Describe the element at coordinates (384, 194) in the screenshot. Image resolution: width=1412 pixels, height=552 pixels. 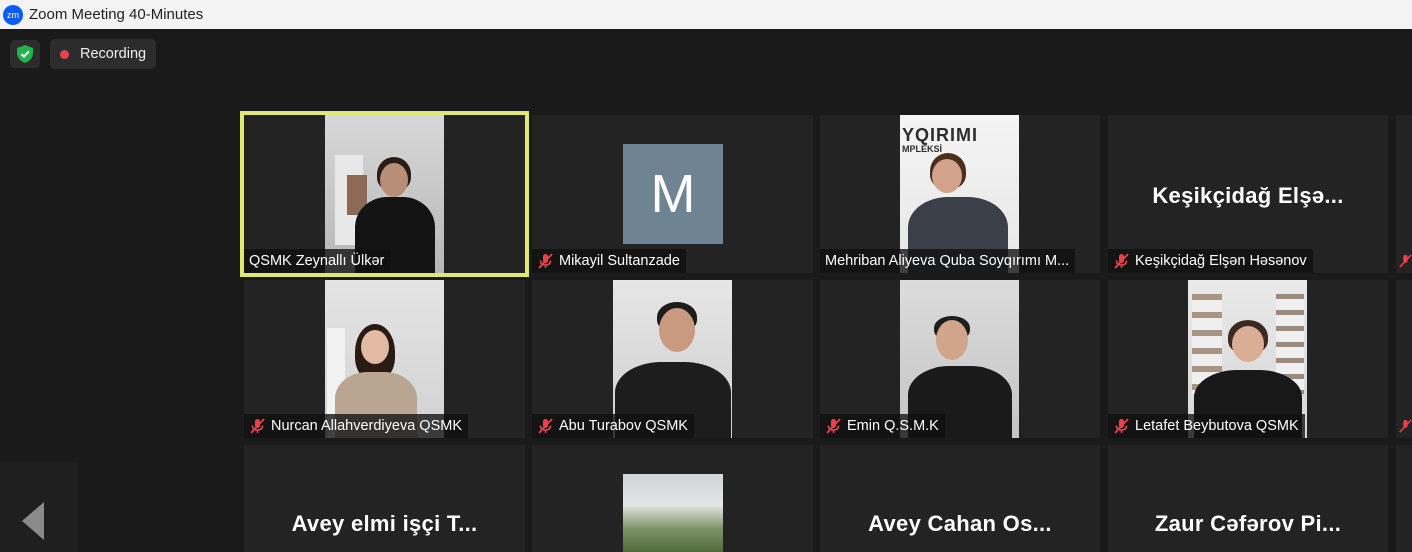
I see `participant-tile: QSMK Zeynallı Ülkər` at that location.